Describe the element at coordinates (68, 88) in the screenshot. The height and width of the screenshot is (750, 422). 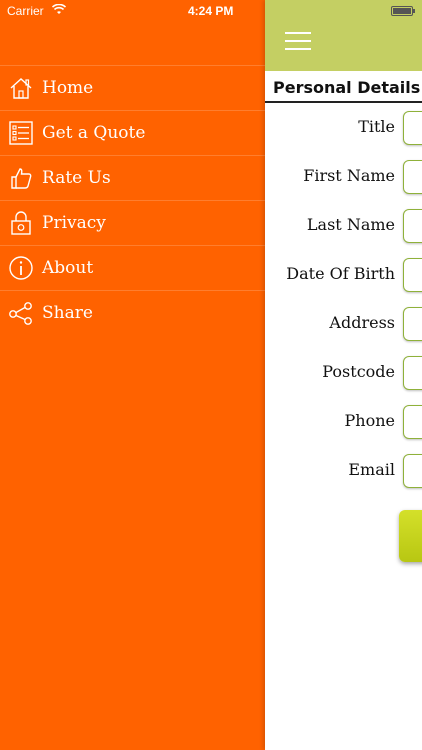
I see `sidebar-item-label: Home` at that location.